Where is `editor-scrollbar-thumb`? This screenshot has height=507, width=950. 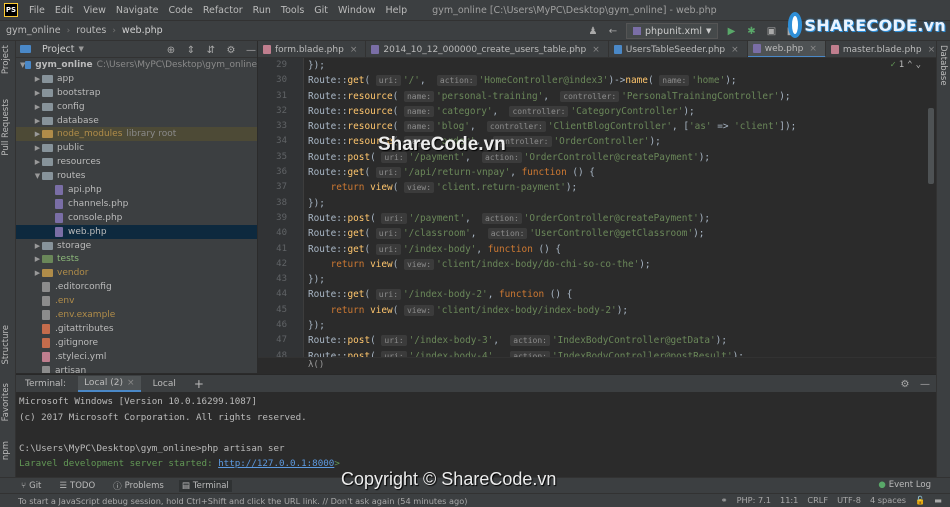
editor-scrollbar-thumb is located at coordinates (931, 146).